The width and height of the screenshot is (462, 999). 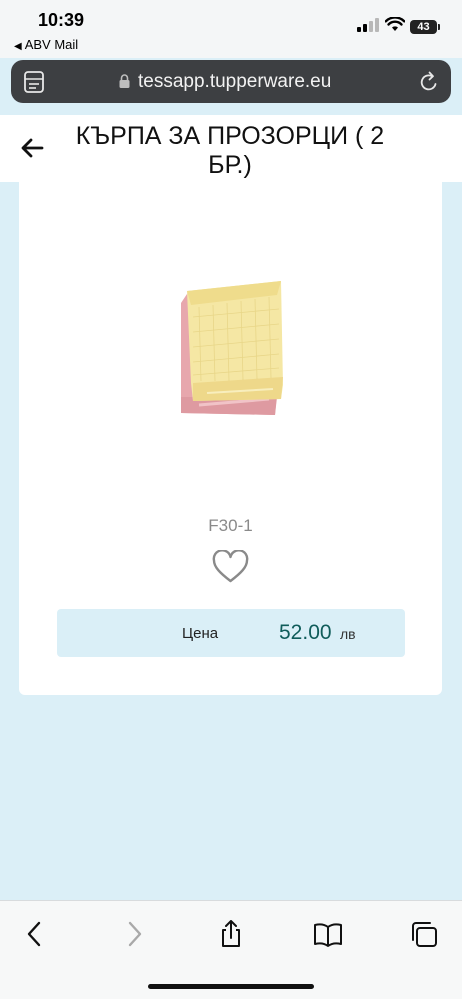 What do you see at coordinates (135, 934) in the screenshot?
I see `chevron-right-icon` at bounding box center [135, 934].